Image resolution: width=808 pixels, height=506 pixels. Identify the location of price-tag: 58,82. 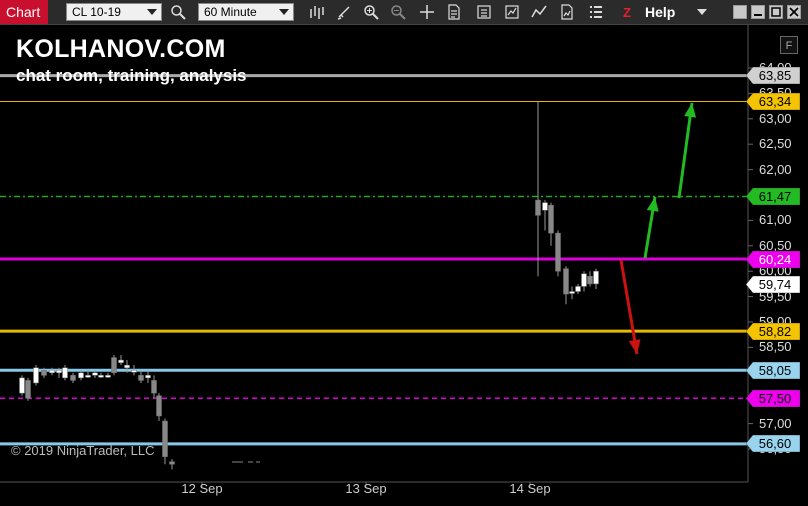
(773, 331).